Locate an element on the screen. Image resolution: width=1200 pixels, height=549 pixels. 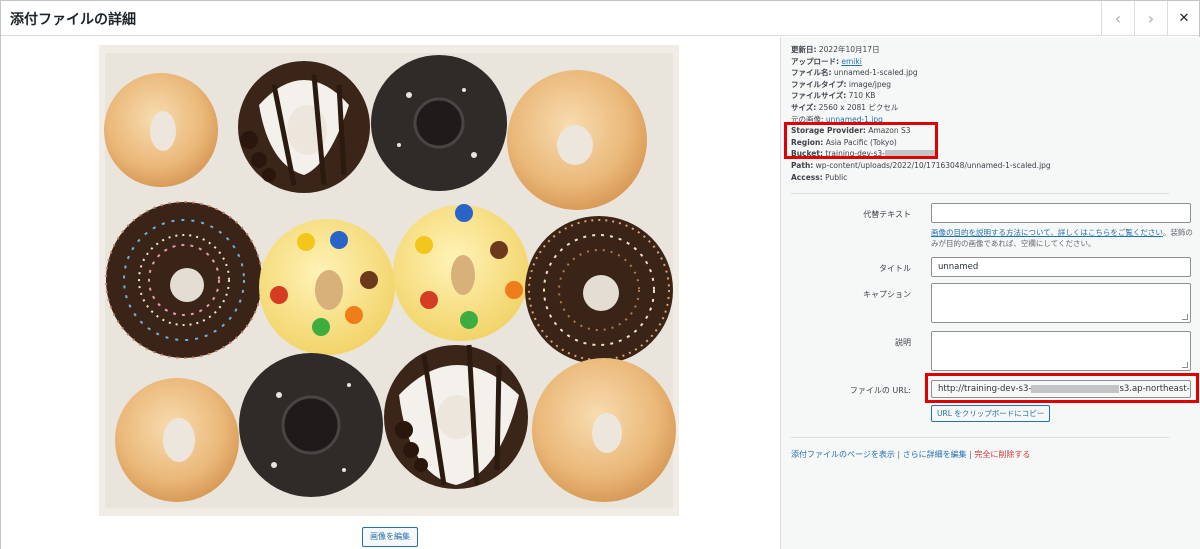
description-label: 説明 is located at coordinates (903, 342).